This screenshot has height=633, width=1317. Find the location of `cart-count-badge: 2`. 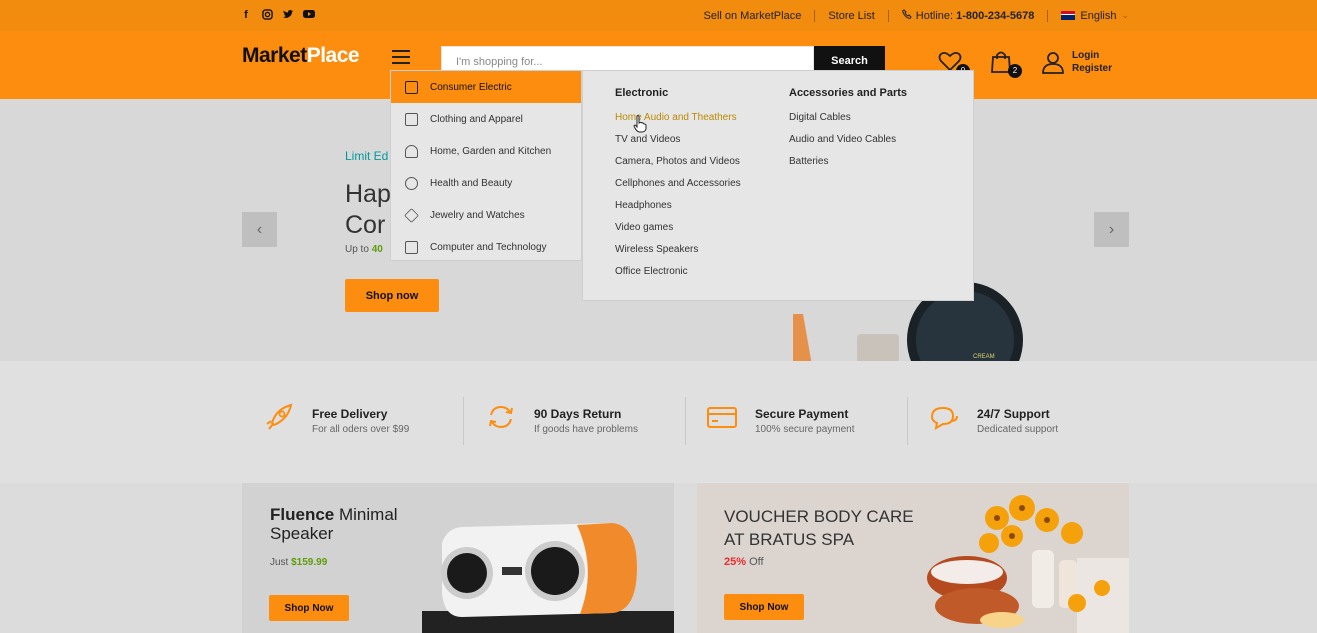

cart-count-badge: 2 is located at coordinates (1015, 71).